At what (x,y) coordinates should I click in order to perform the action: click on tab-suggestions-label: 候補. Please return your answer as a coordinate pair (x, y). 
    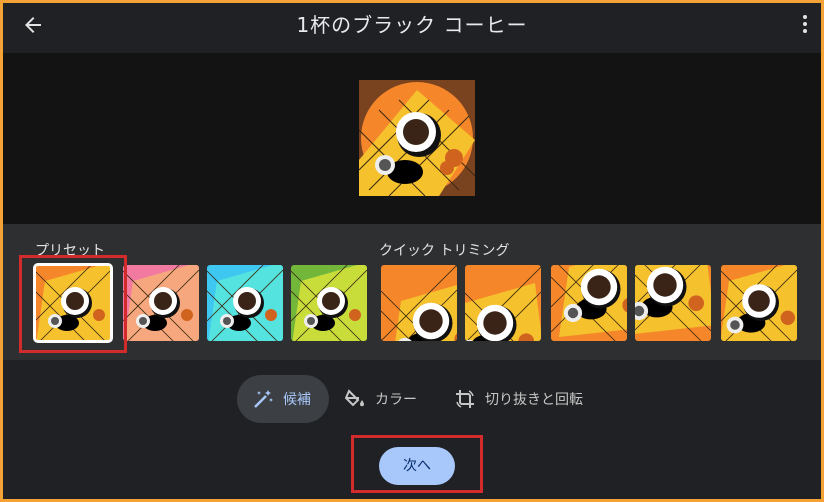
    Looking at the image, I should click on (297, 400).